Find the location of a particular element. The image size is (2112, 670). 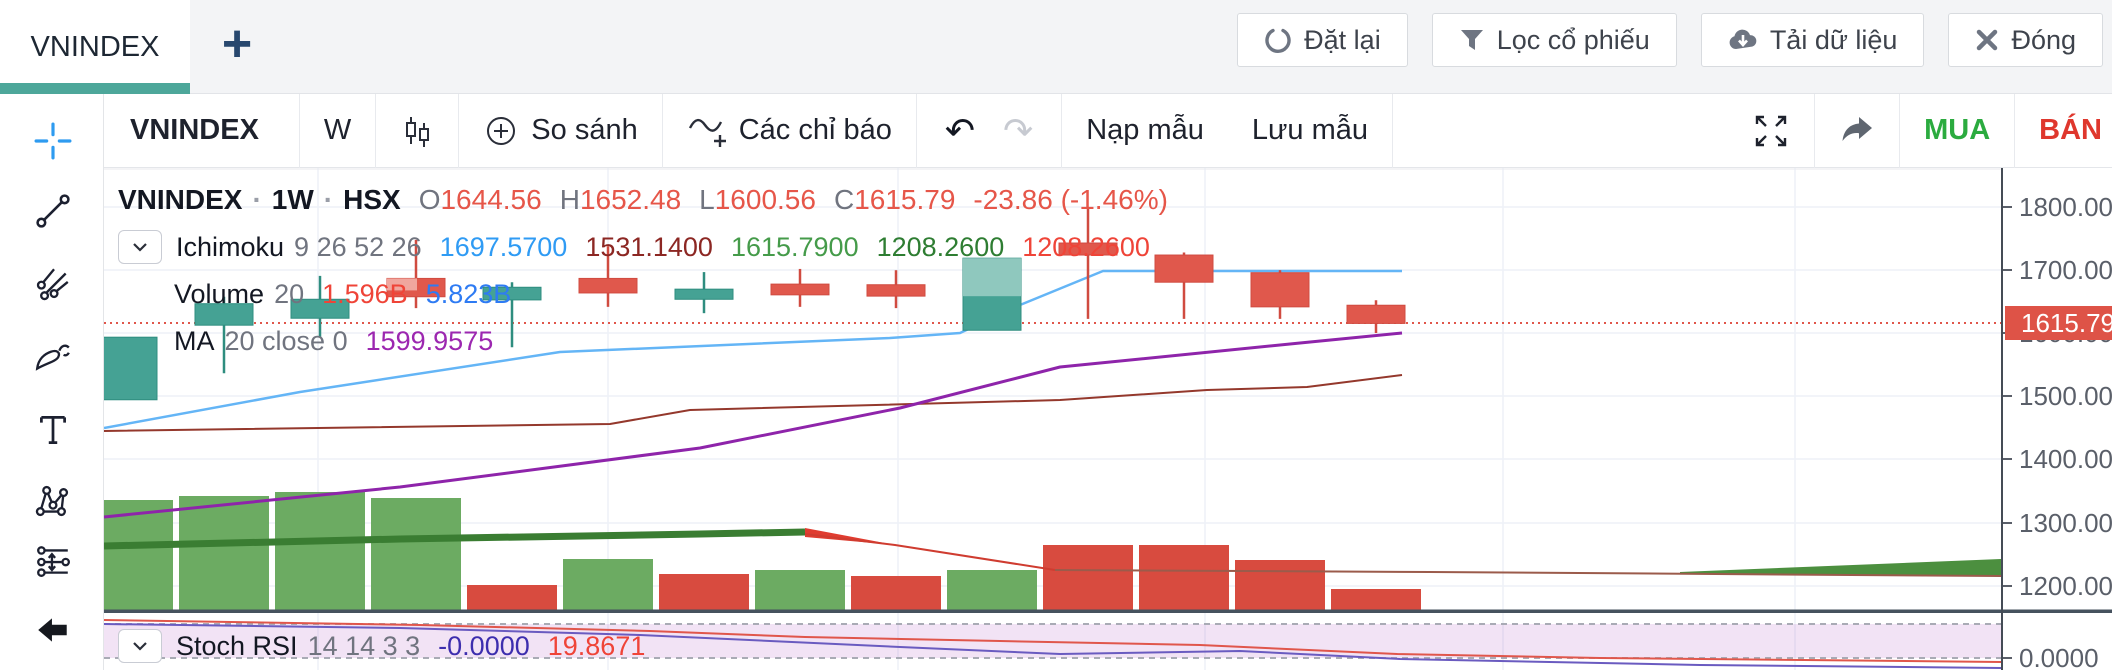

fullscreen-button is located at coordinates (1771, 130).